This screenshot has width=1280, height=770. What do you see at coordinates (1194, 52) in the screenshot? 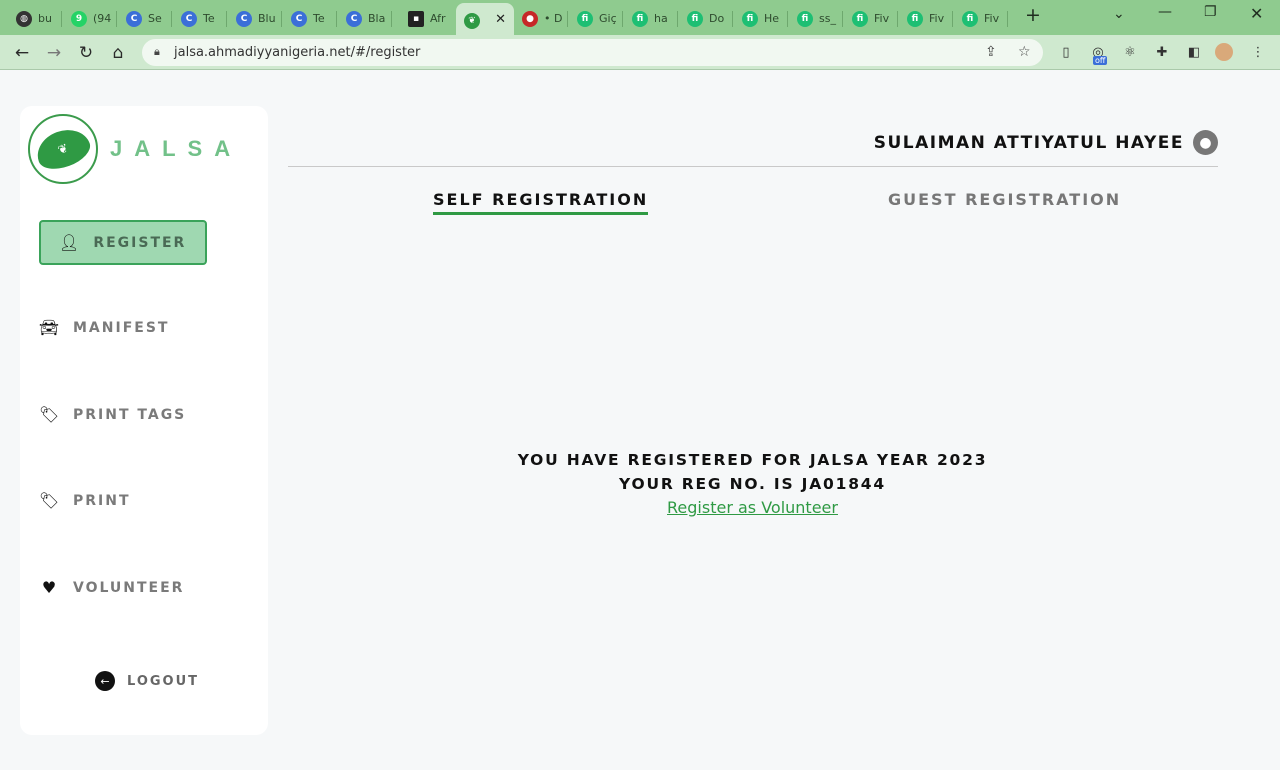
I see `side-panel-icon: ◧` at bounding box center [1194, 52].